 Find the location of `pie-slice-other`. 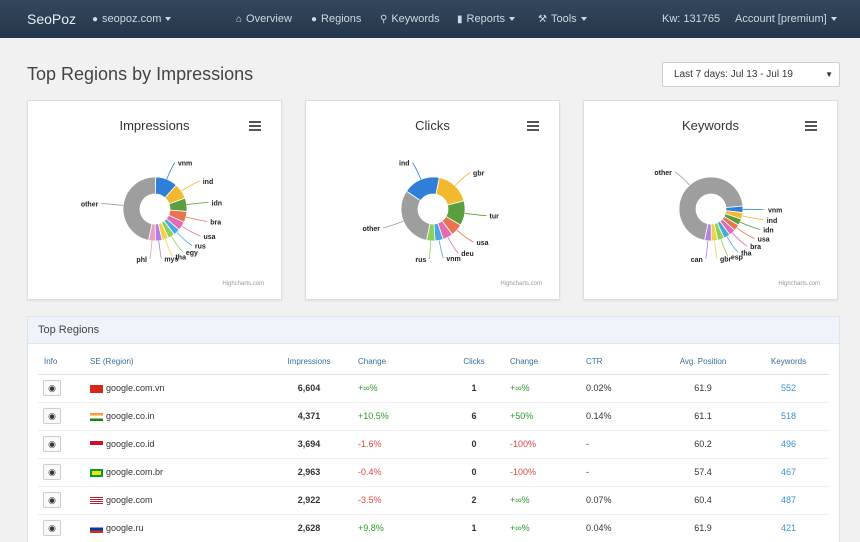

pie-slice-other is located at coordinates (415, 215).